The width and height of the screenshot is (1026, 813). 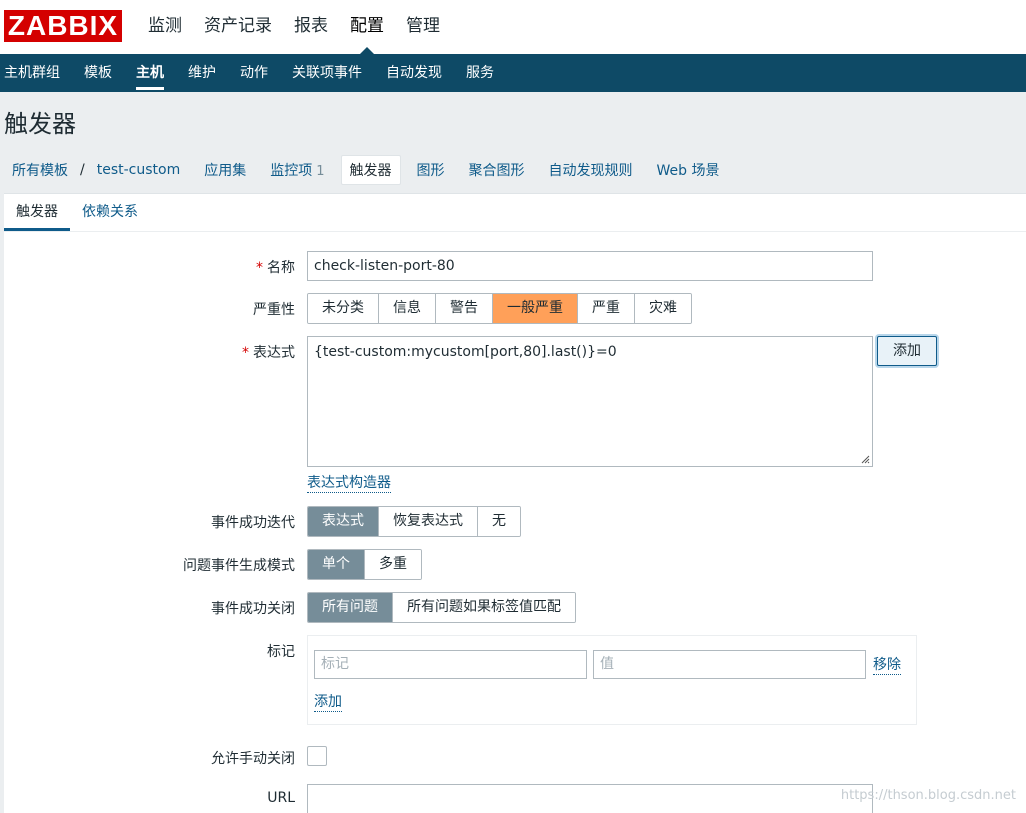 I want to click on manual-close-checkbox, so click(x=317, y=756).